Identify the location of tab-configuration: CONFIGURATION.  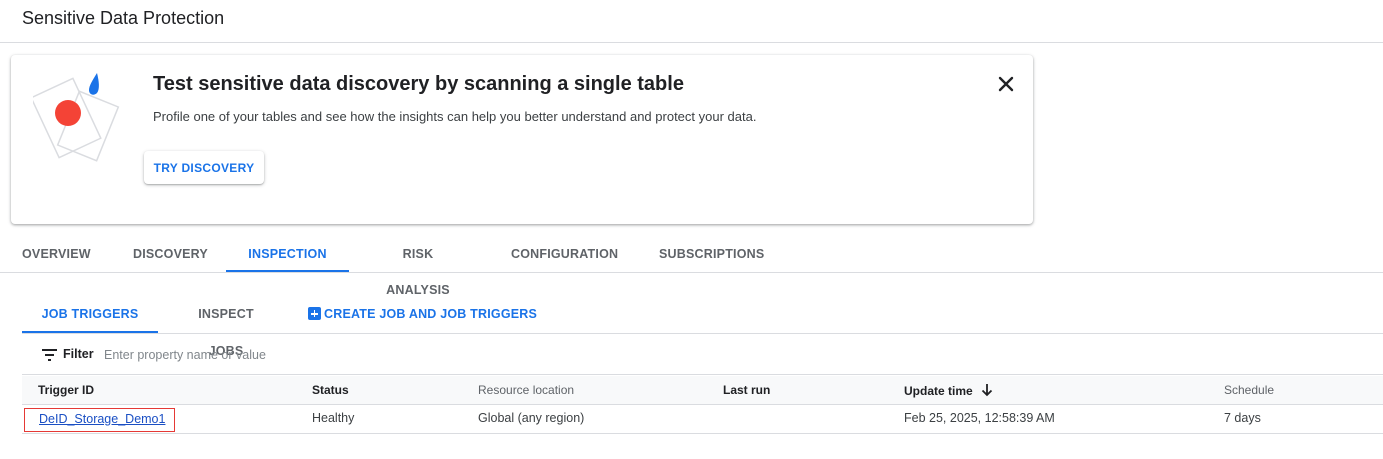
(564, 254).